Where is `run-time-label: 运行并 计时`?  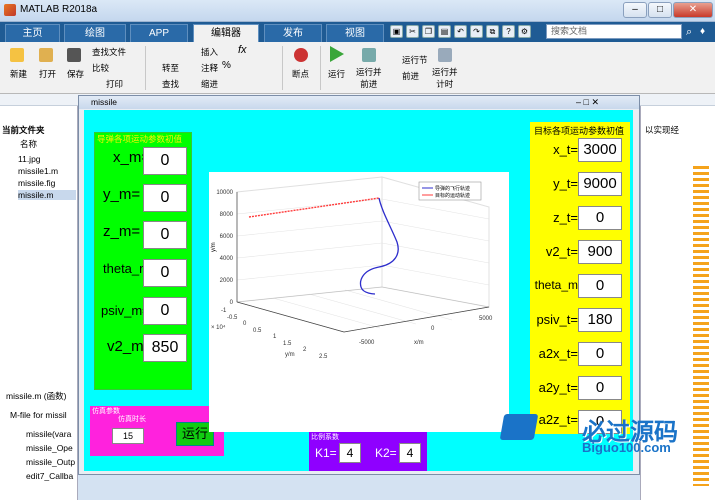
run-time-label: 运行并 计时 is located at coordinates (445, 78).